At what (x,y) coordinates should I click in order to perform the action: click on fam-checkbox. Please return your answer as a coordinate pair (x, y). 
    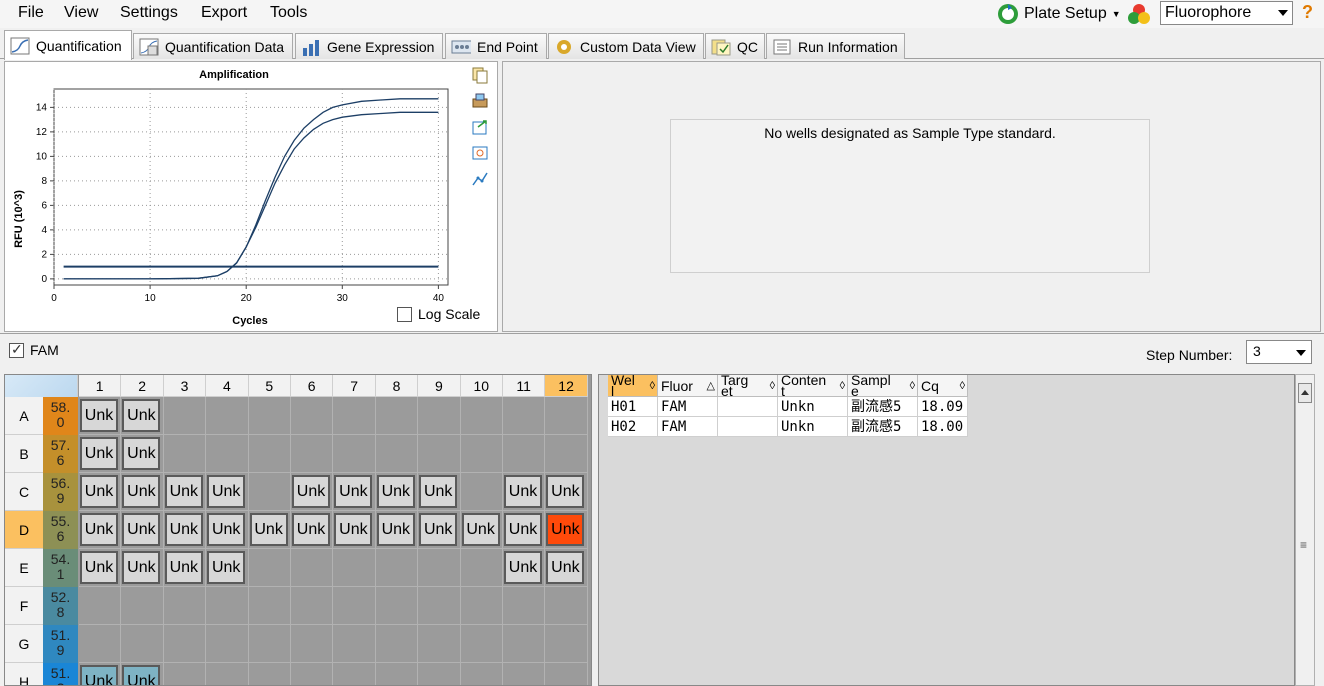
    Looking at the image, I should click on (16, 349).